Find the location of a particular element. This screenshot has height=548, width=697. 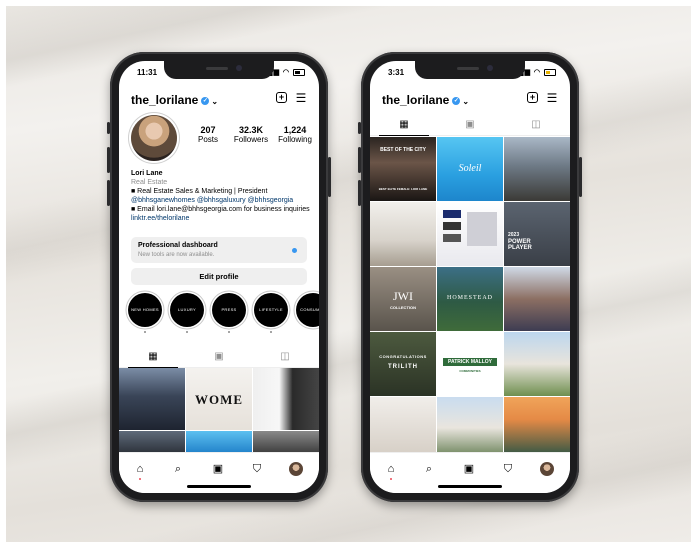

highlight-luxury: LUXURY is located at coordinates (187, 310).